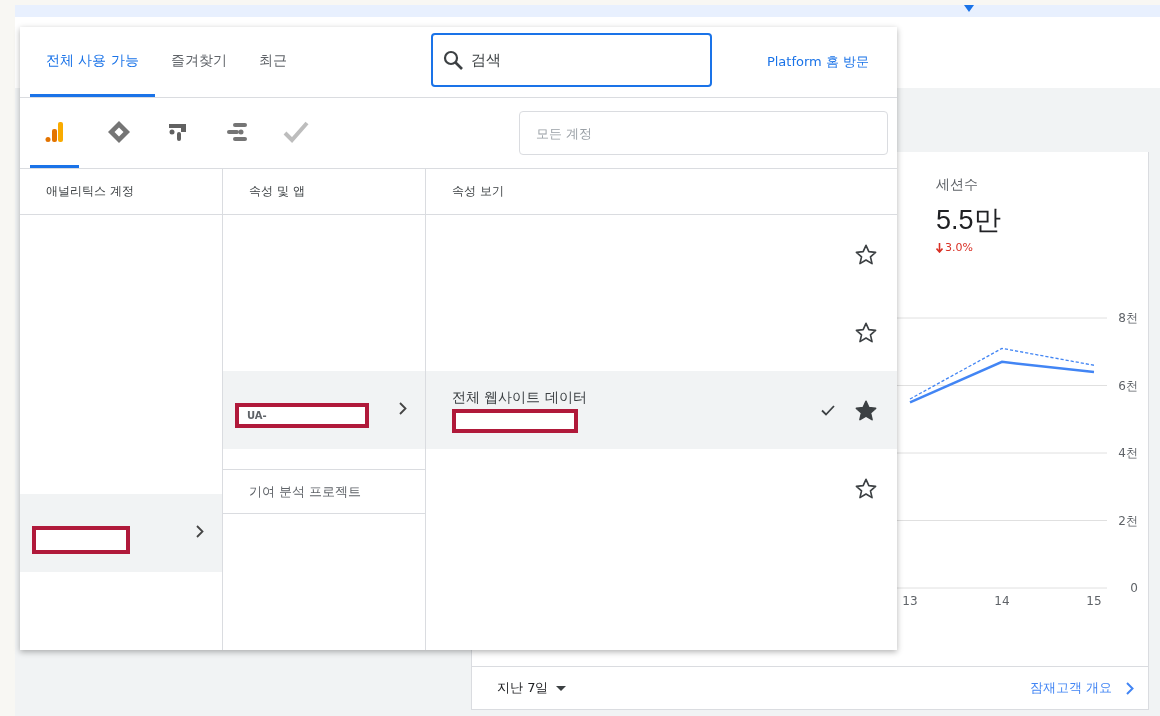 This screenshot has height=716, width=1160. Describe the element at coordinates (324, 491) in the screenshot. I see `attribution-project-item: 기여 분석 프로젝트` at that location.